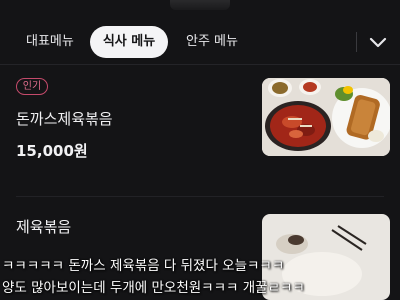 Image resolution: width=400 pixels, height=300 pixels. What do you see at coordinates (143, 266) in the screenshot?
I see `subtitle-line-1: ㅋㅋㅋㅋㅋ 돈까스 제육볶음 다 뒤졌다 오늘ㅋㅋㅋ` at bounding box center [143, 266].